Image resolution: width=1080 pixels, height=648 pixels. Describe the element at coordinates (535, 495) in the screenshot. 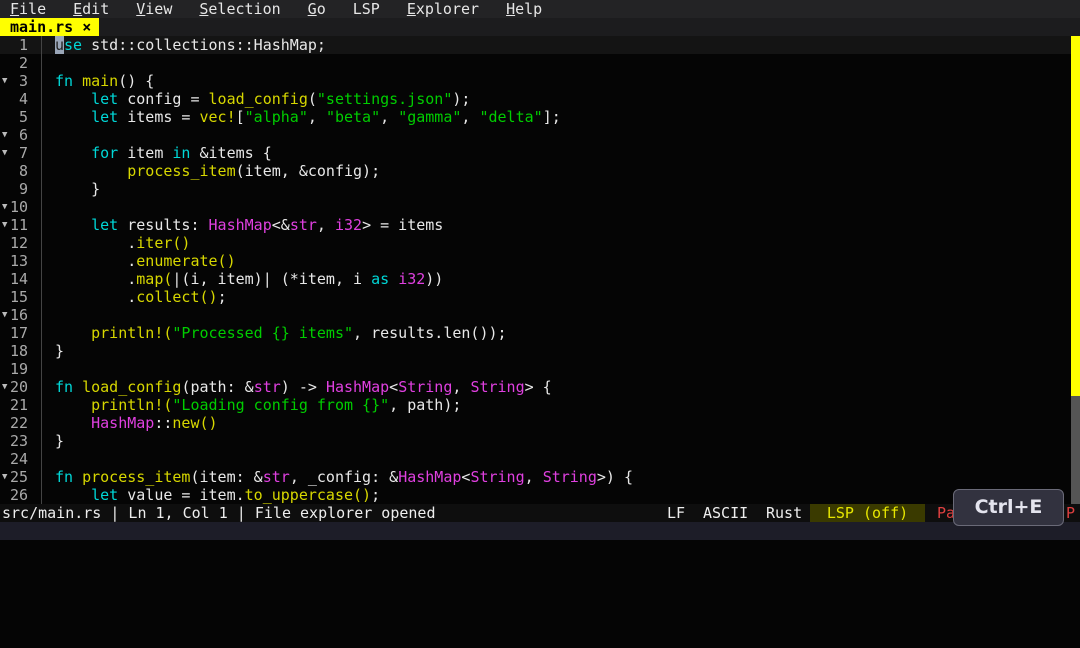

I see `code-line: 26 let value = item.to_uppercase();` at that location.